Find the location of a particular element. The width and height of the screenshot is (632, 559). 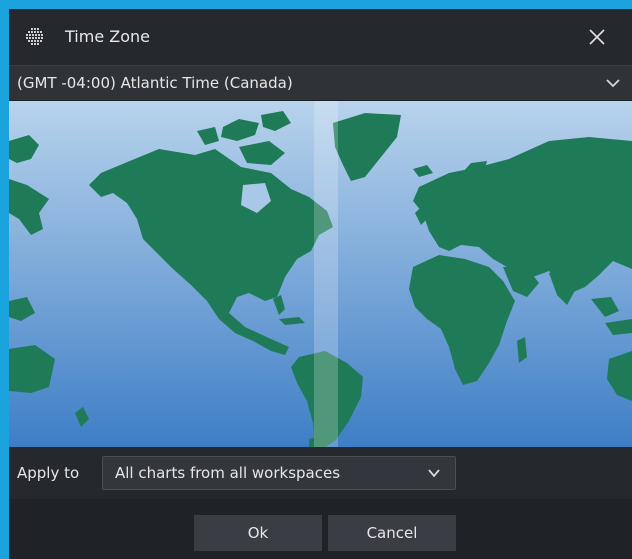

dialog-footer: Ok Cancel is located at coordinates (320, 529).